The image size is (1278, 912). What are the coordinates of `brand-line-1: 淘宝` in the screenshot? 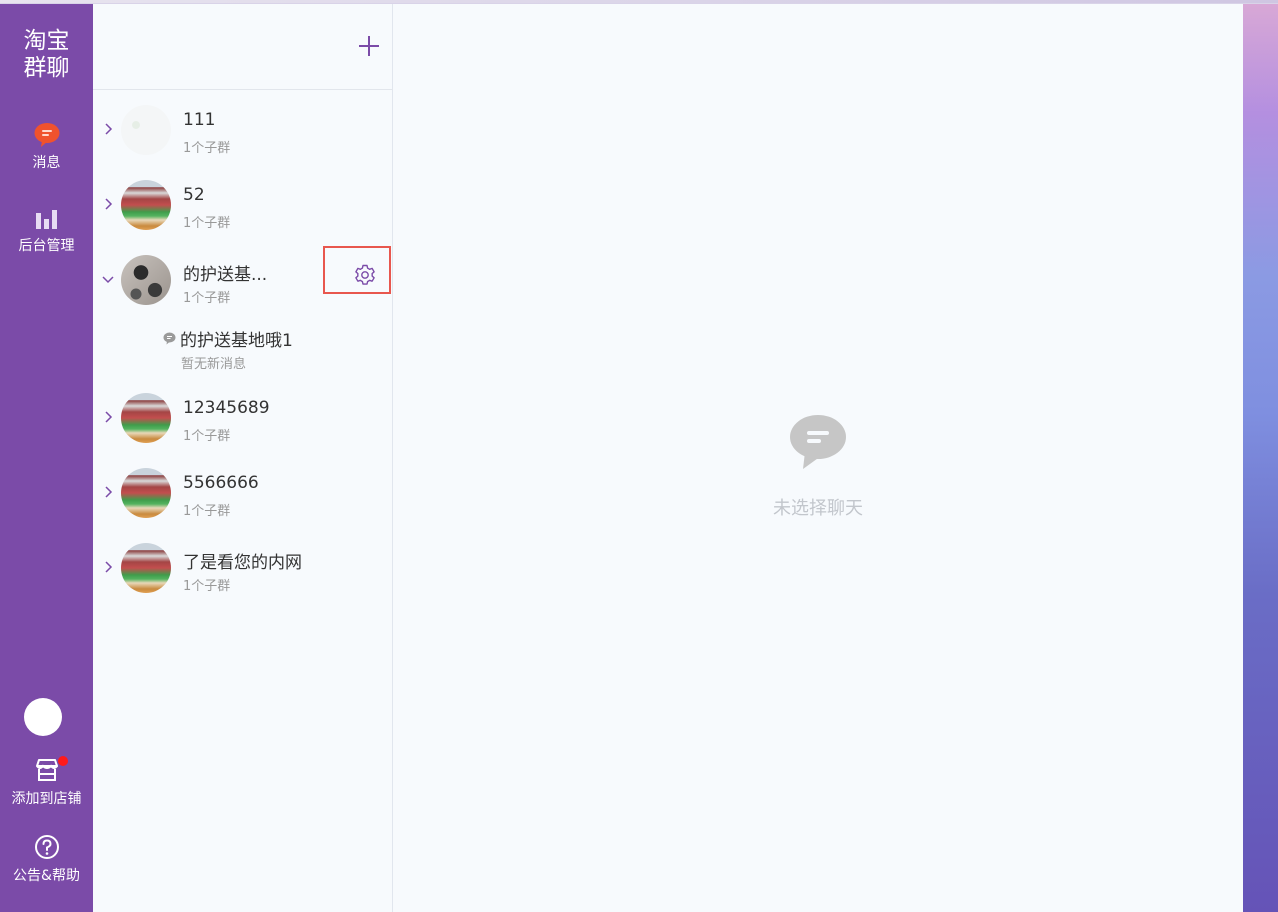 It's located at (46, 41).